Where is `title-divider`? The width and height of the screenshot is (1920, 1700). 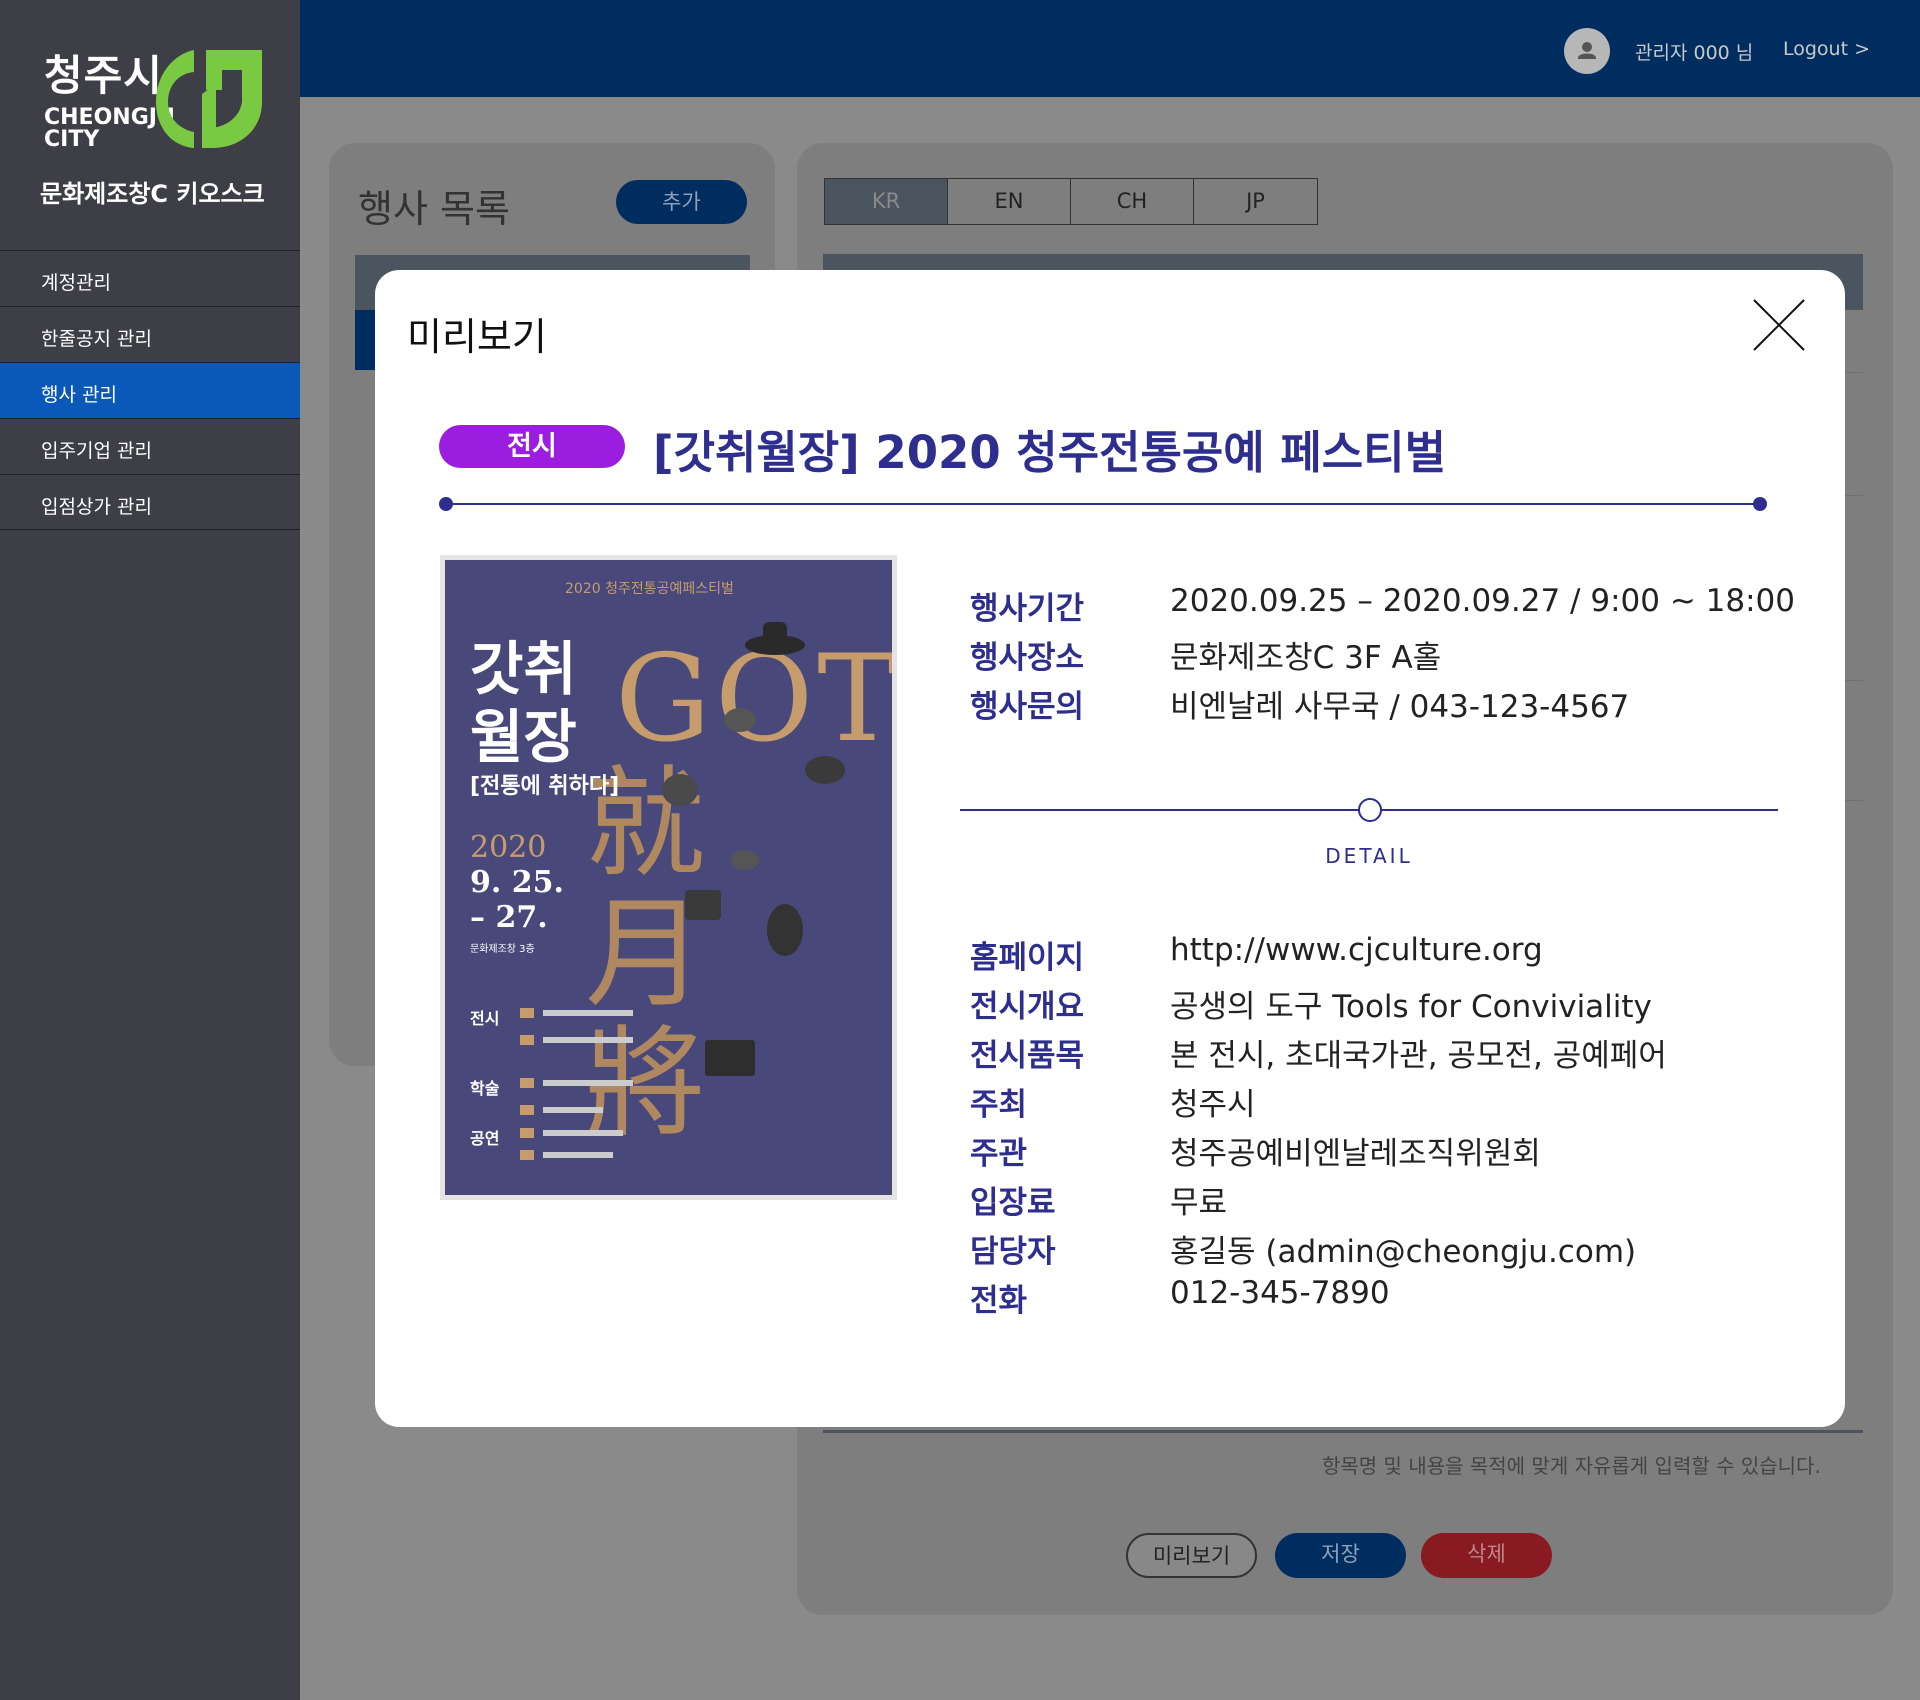 title-divider is located at coordinates (1103, 504).